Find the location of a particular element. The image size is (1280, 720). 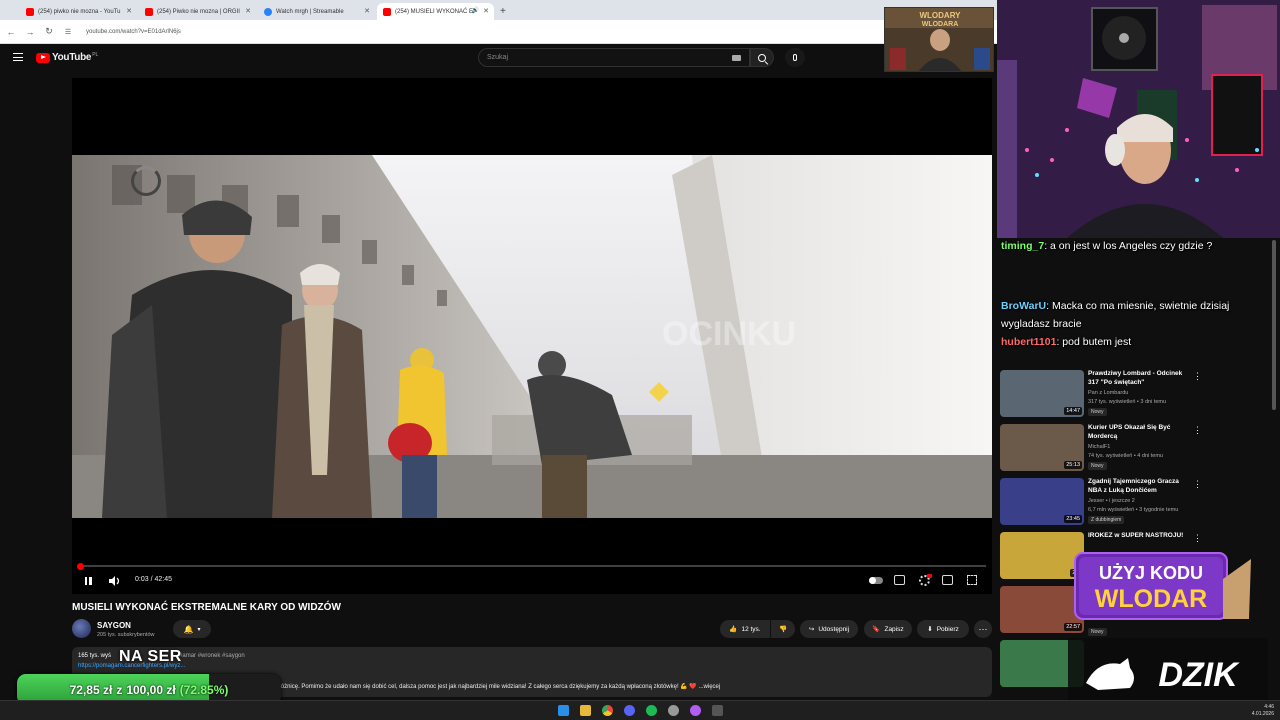

back-icon: ← is located at coordinates (11, 32).